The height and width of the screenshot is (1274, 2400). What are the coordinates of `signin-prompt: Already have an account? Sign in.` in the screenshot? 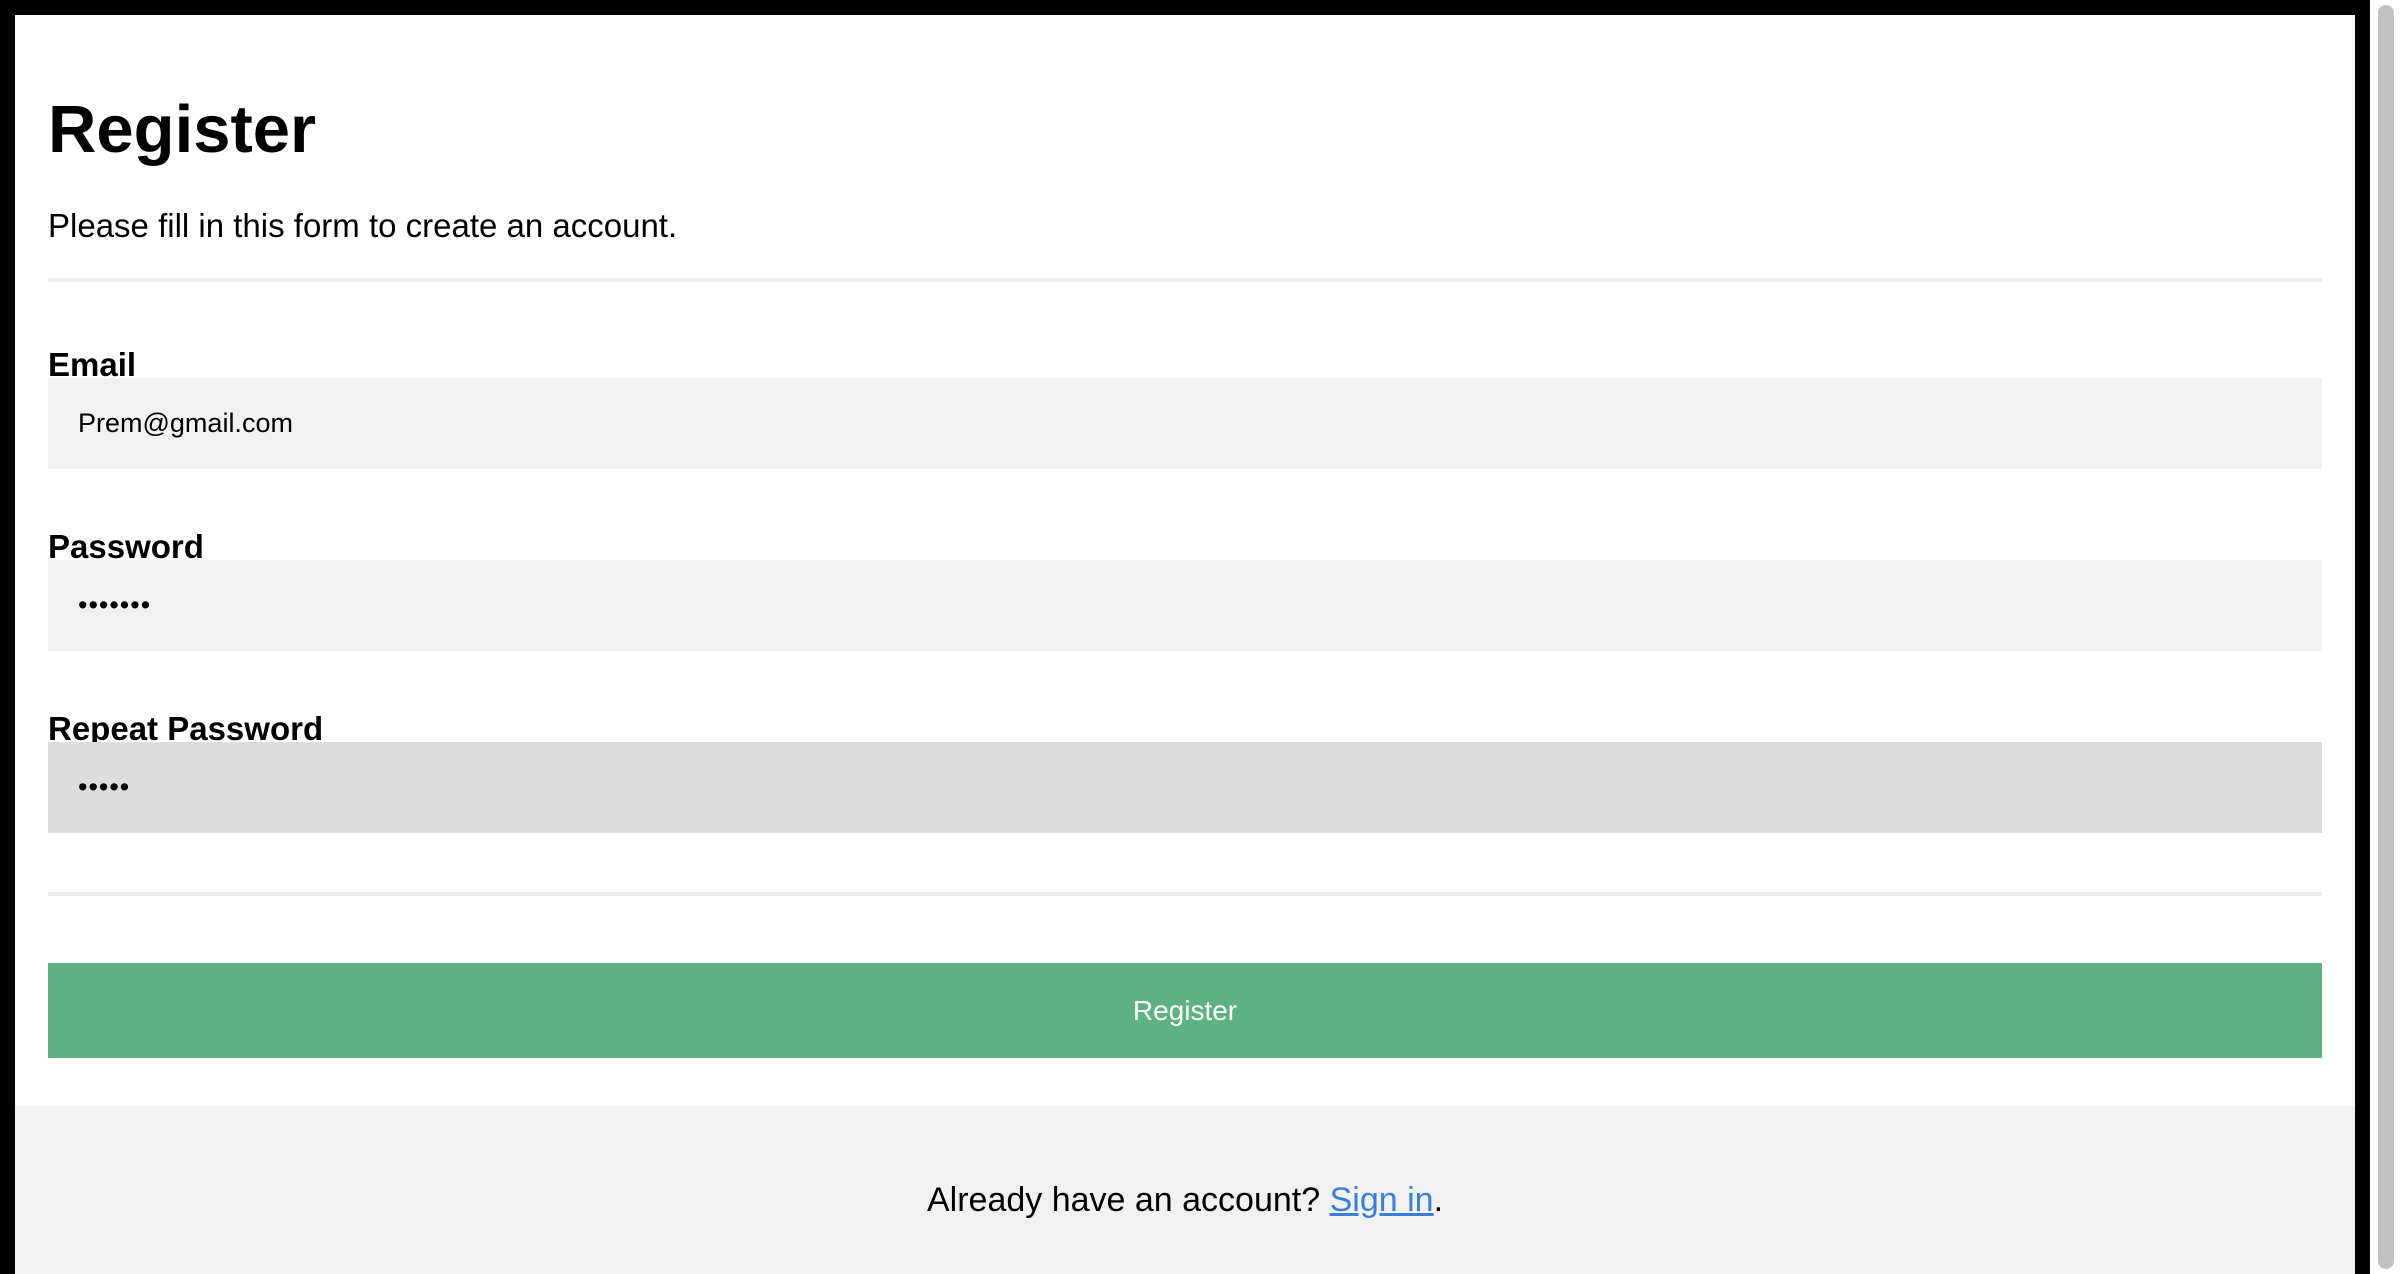 It's located at (1185, 1200).